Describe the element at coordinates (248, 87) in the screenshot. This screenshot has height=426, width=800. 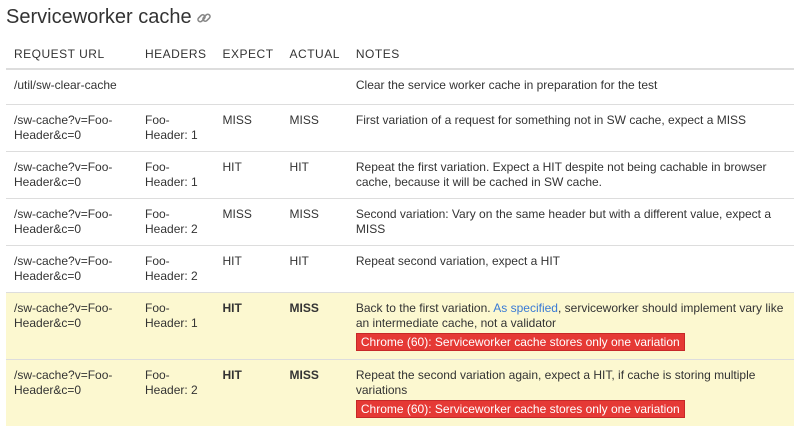
I see `cell-expect` at that location.